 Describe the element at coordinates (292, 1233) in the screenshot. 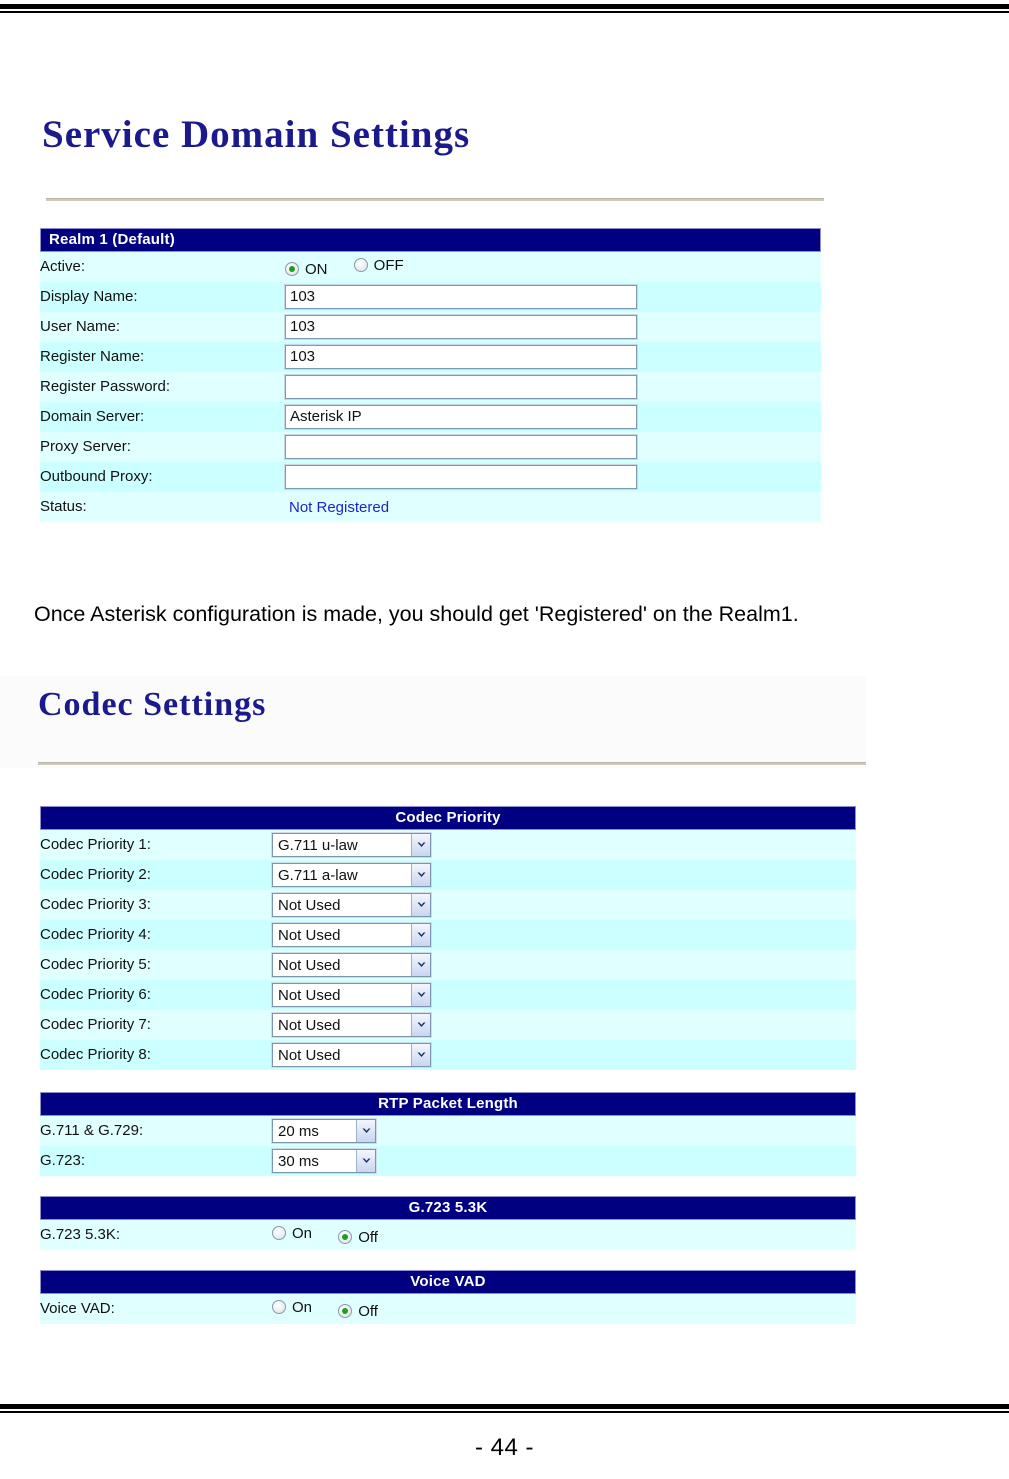

I see `g723-53k-radio-on: On` at that location.